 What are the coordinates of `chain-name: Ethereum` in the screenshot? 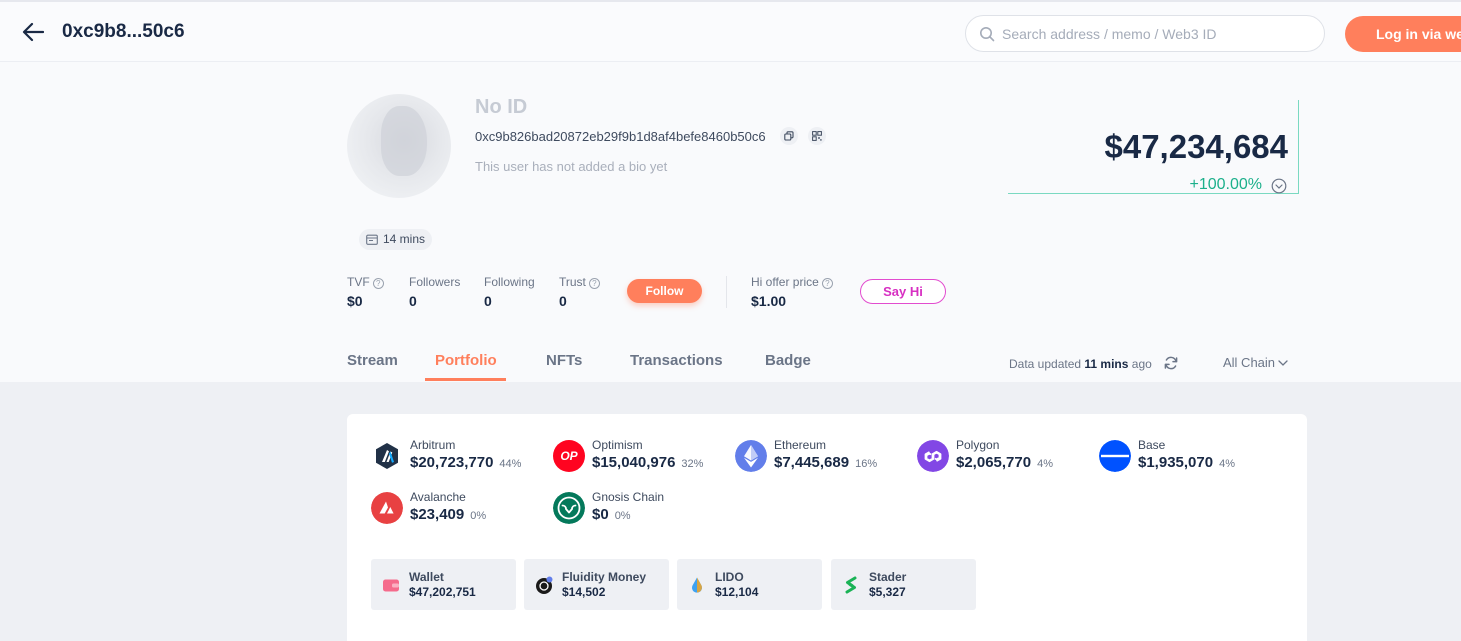 It's located at (800, 445).